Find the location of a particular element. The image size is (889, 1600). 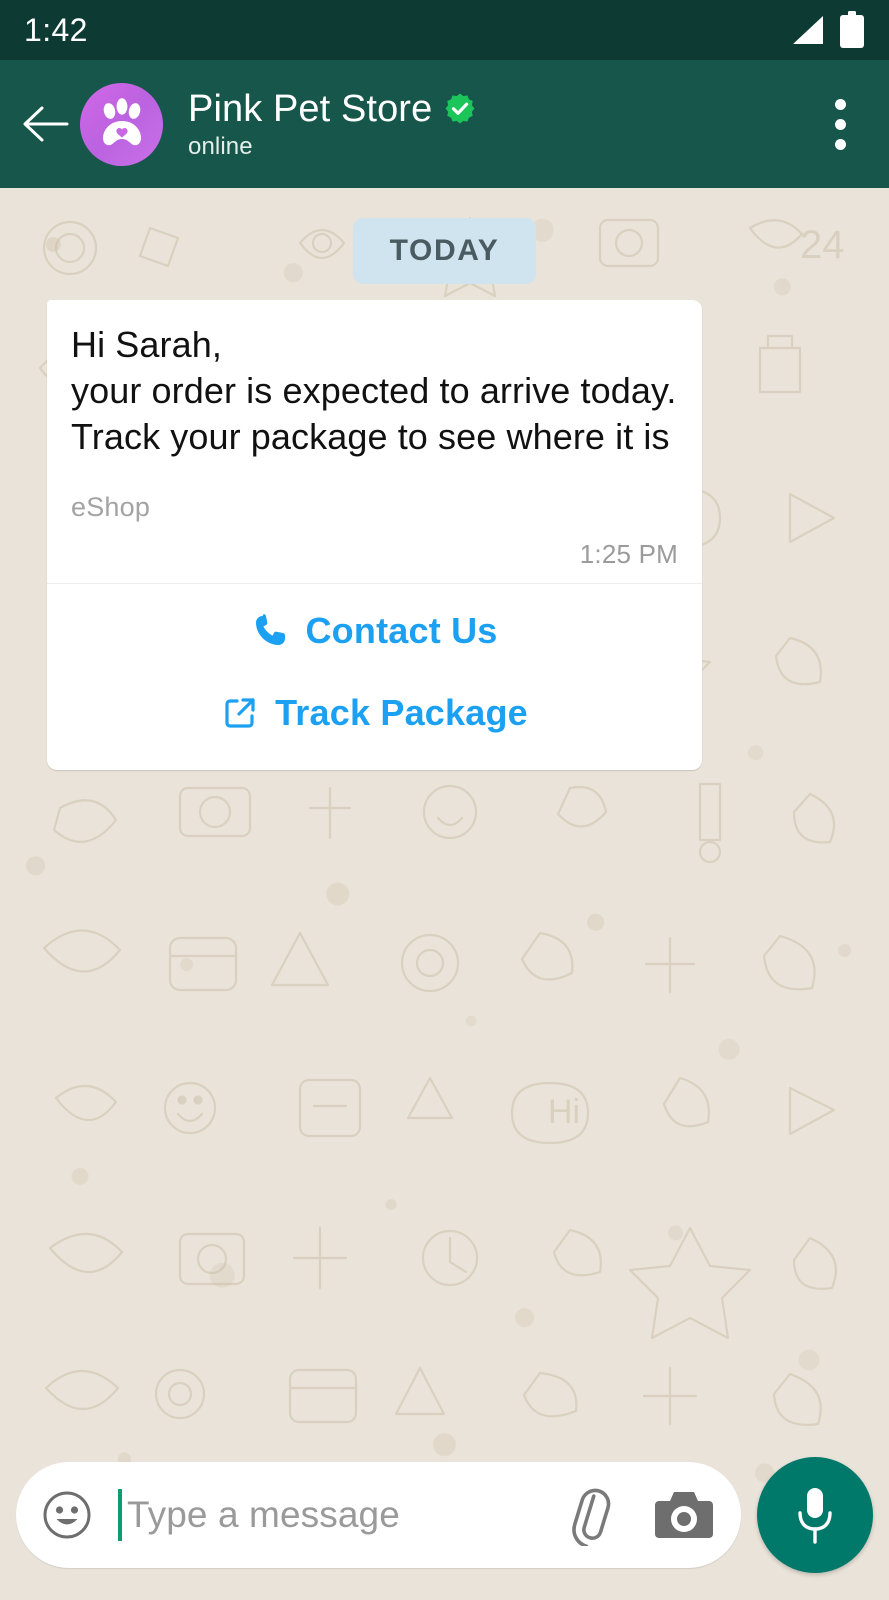

phone-icon is located at coordinates (270, 631).